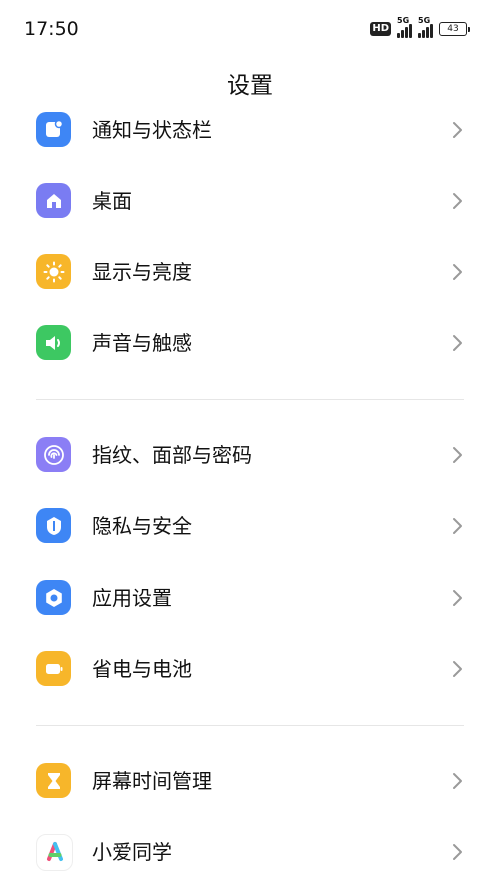 The image size is (500, 887). I want to click on settings-item-notifications: 通知与状态栏, so click(250, 130).